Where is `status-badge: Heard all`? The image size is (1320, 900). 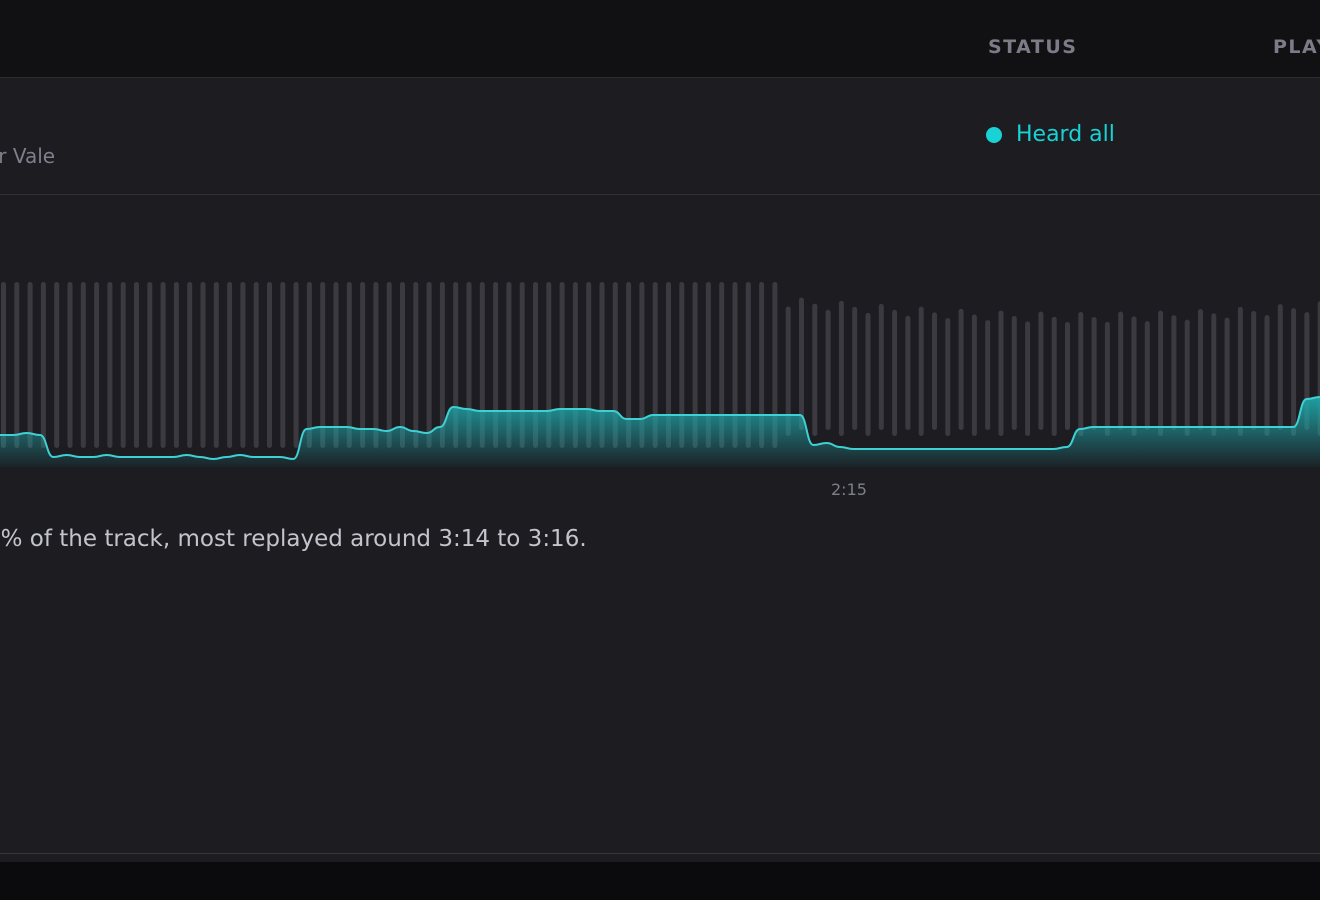 status-badge: Heard all is located at coordinates (1050, 134).